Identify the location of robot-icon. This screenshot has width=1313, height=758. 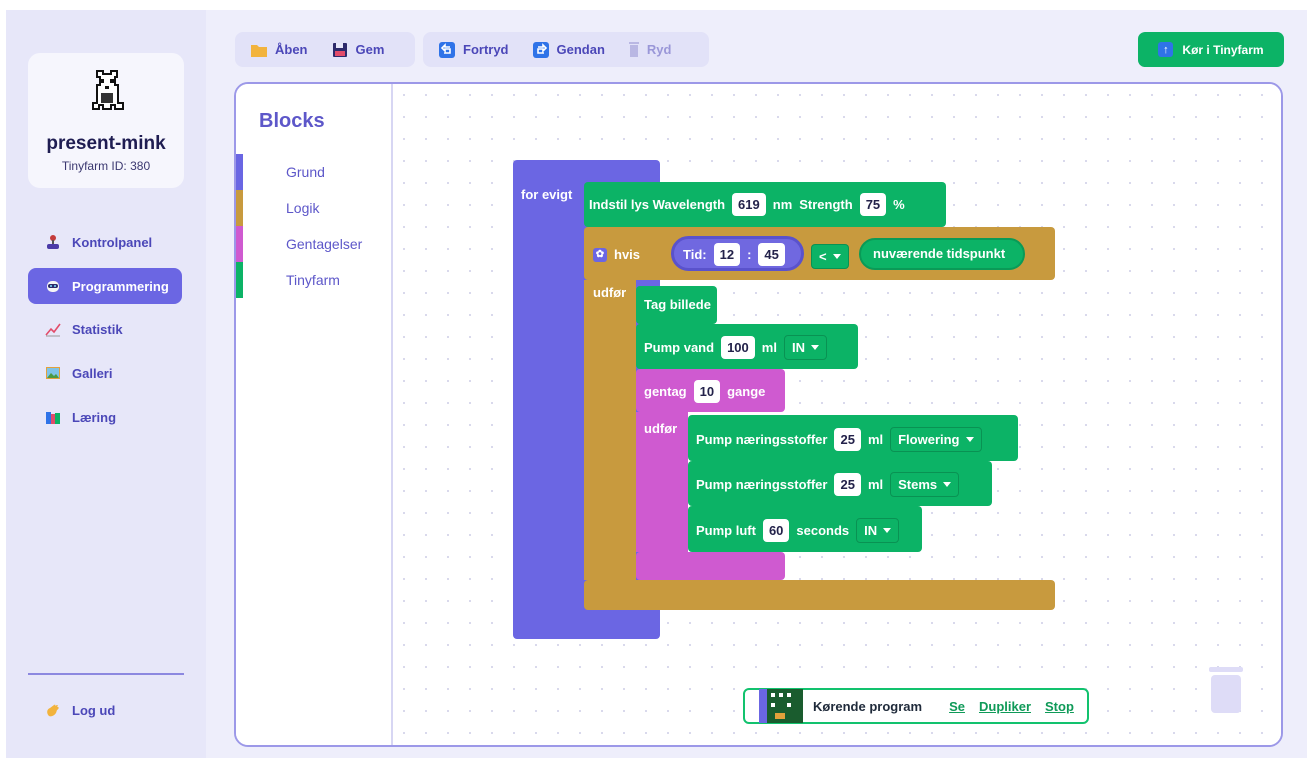
(53, 286).